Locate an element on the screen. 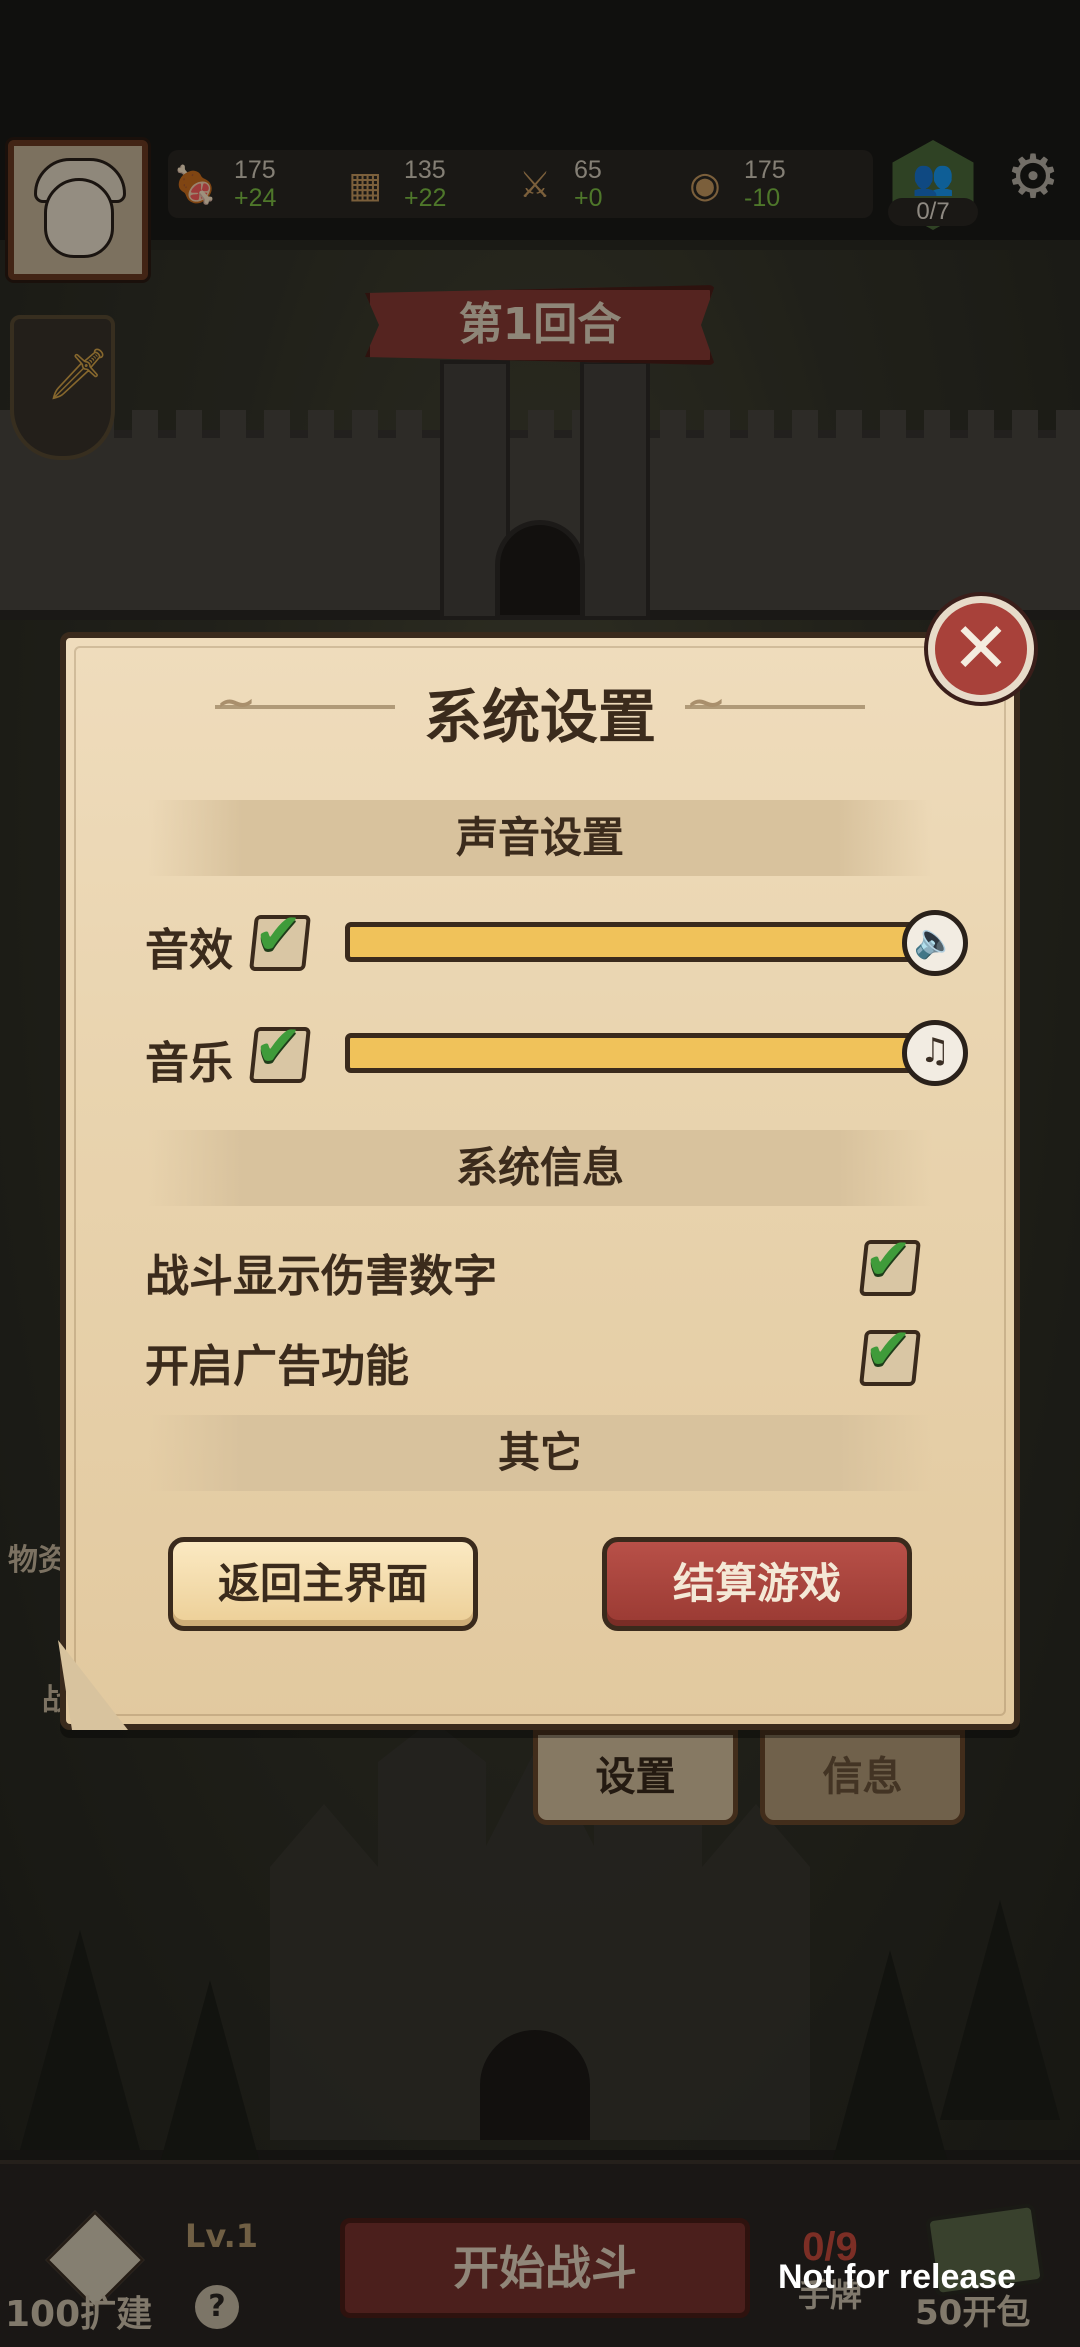  sfx-label: 音效 is located at coordinates (189, 950).